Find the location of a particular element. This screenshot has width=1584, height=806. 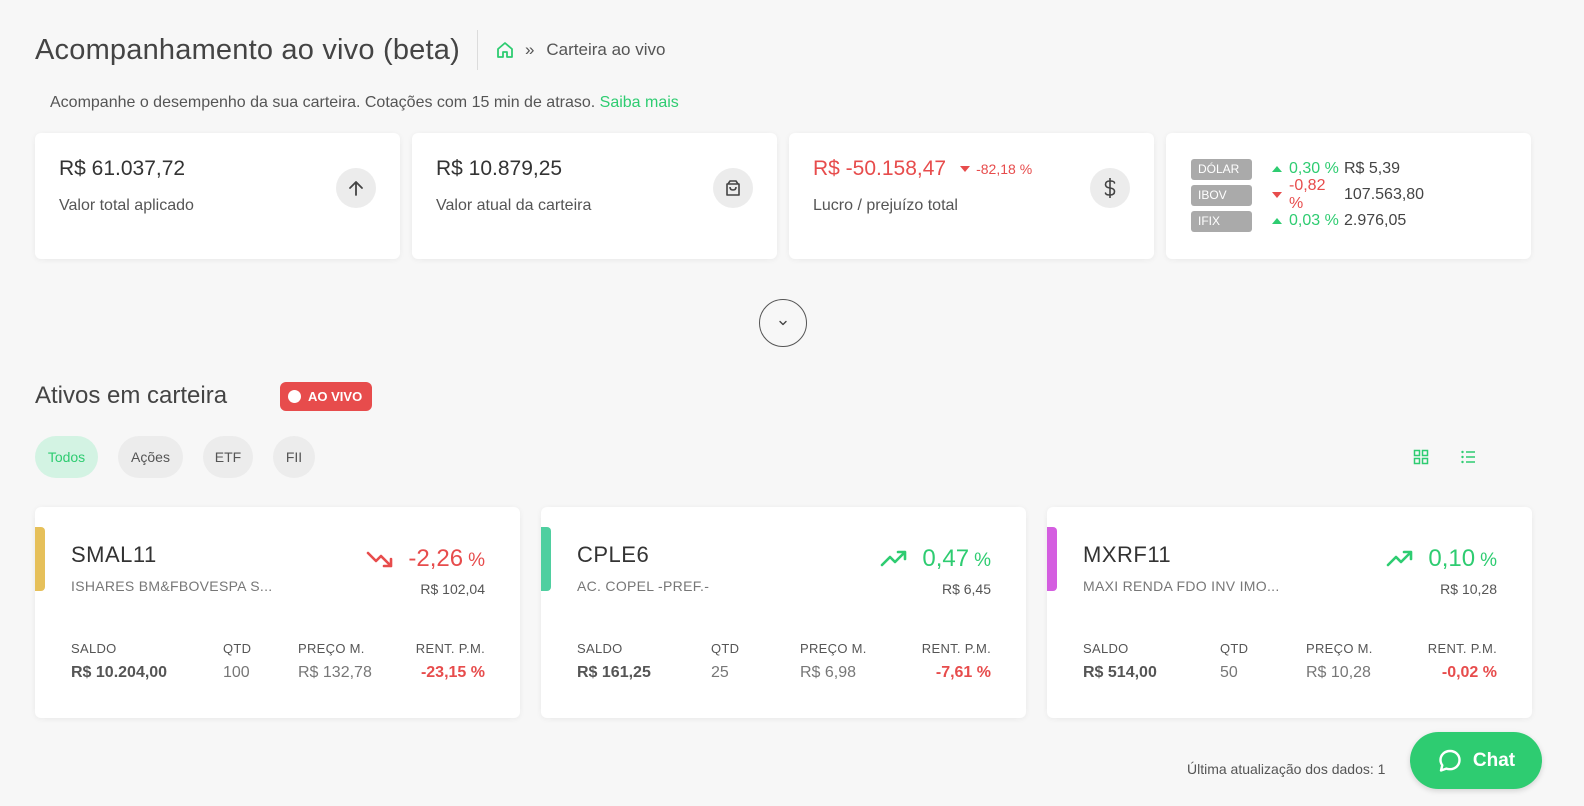

index-row-ifix: IFIX 0,03 % 2.976,05 is located at coordinates (1307, 221).